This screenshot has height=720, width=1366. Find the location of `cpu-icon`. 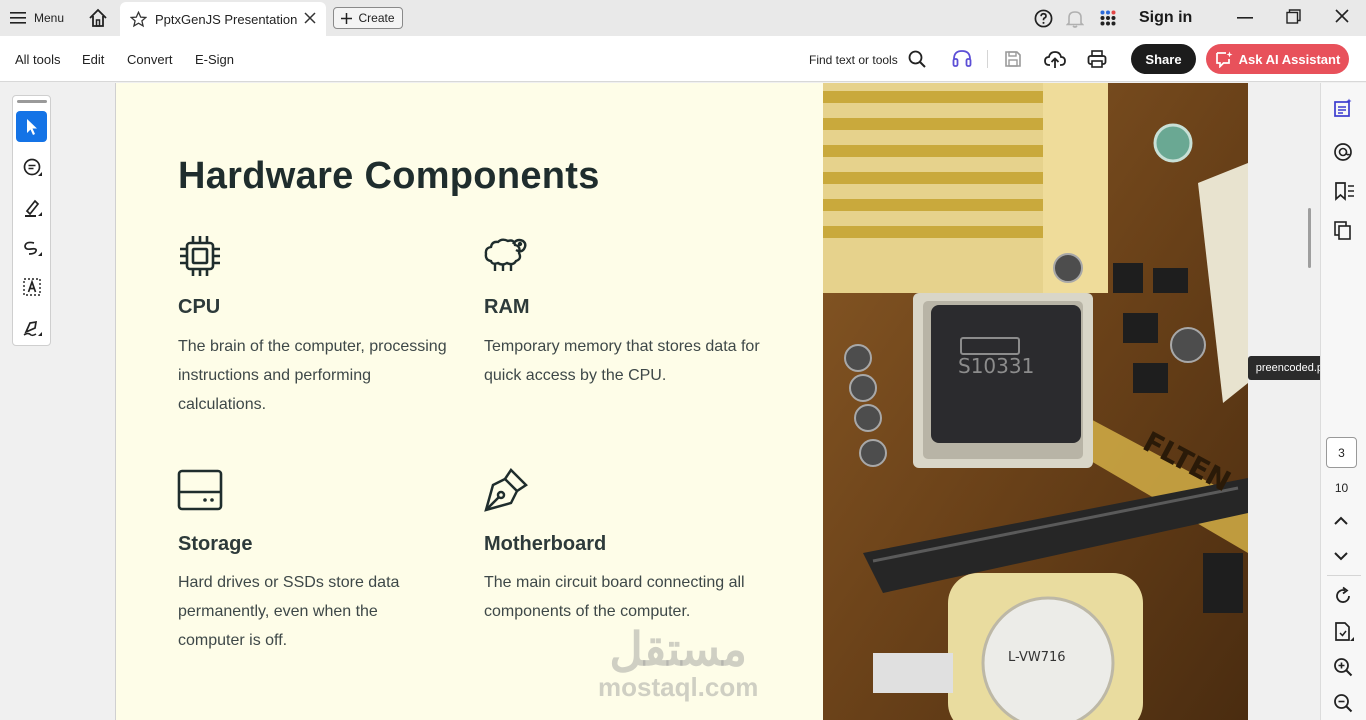

cpu-icon is located at coordinates (200, 256).